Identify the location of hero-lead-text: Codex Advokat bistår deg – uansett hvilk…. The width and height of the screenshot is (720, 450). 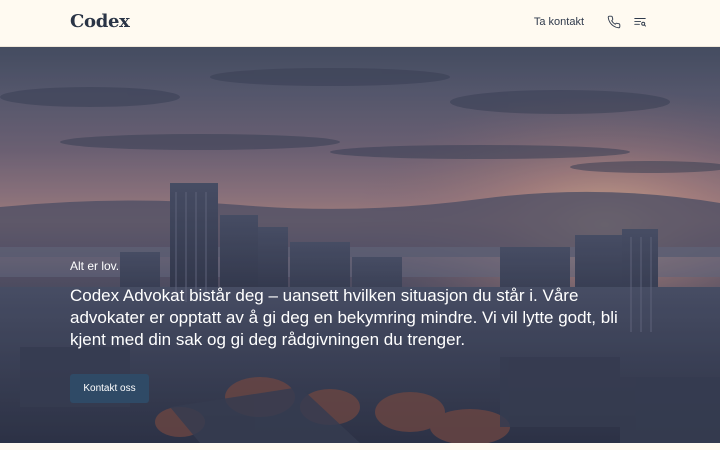
(344, 317).